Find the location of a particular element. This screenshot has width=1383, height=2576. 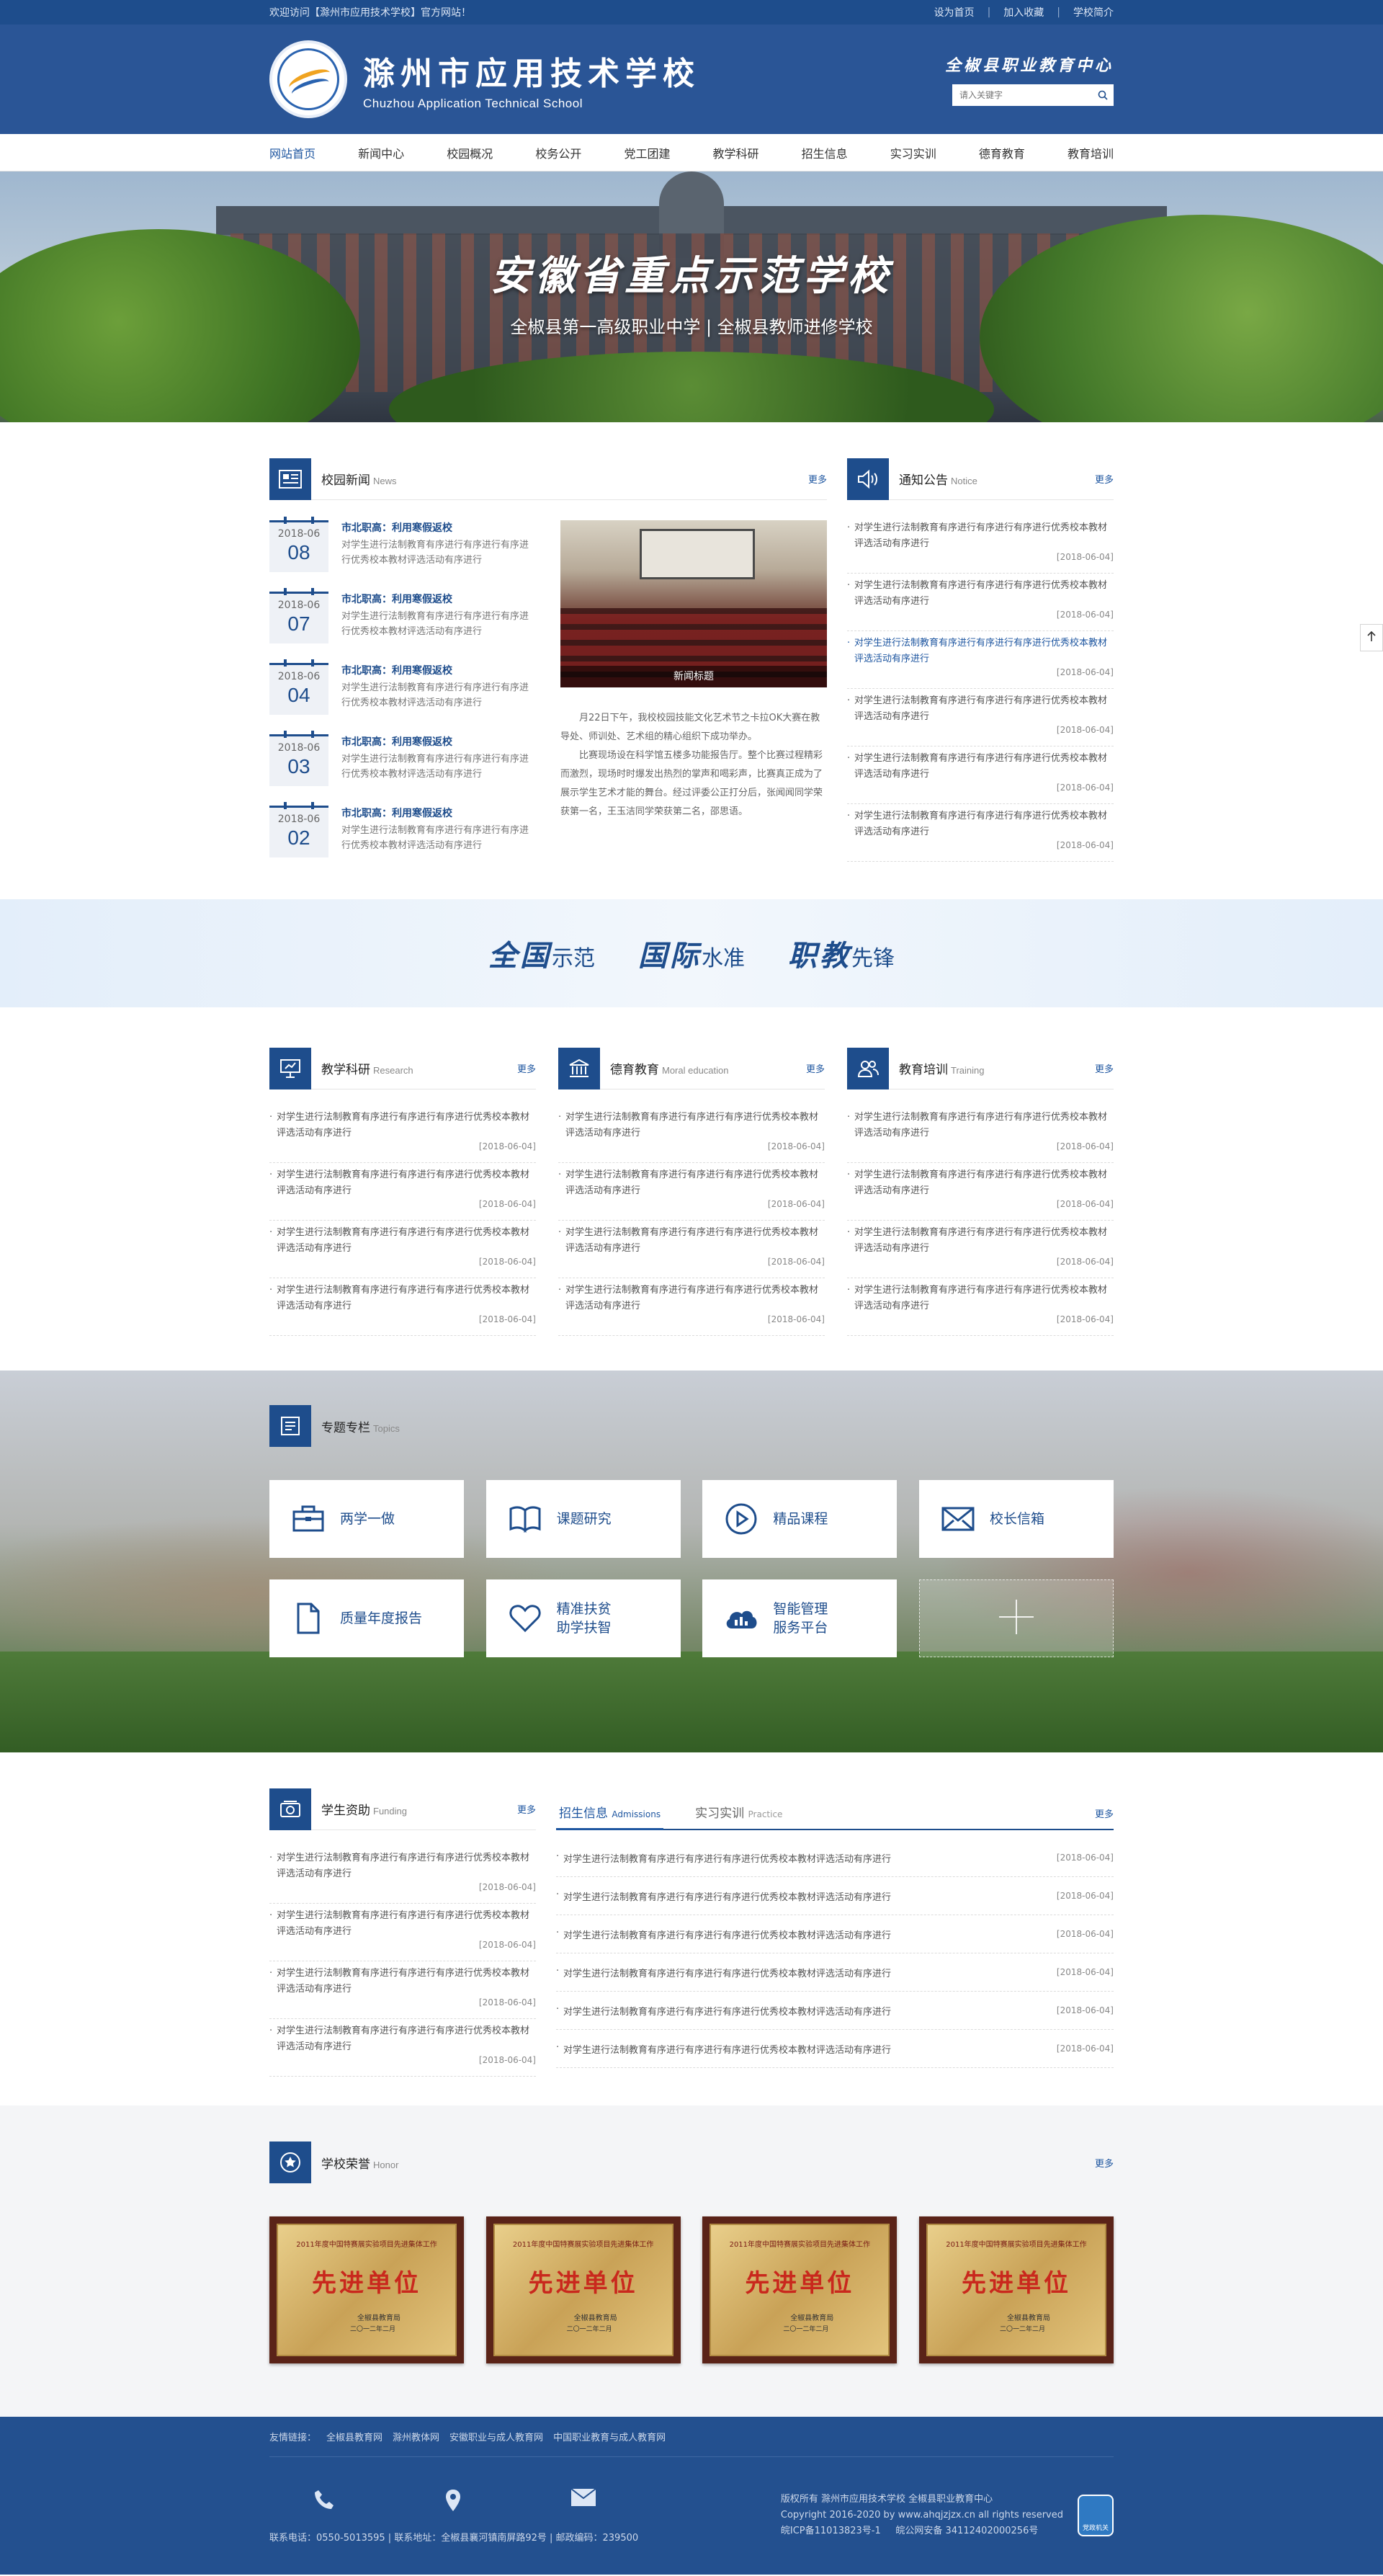

topic-card: 精准扶贫 助学扶智 is located at coordinates (583, 1618).